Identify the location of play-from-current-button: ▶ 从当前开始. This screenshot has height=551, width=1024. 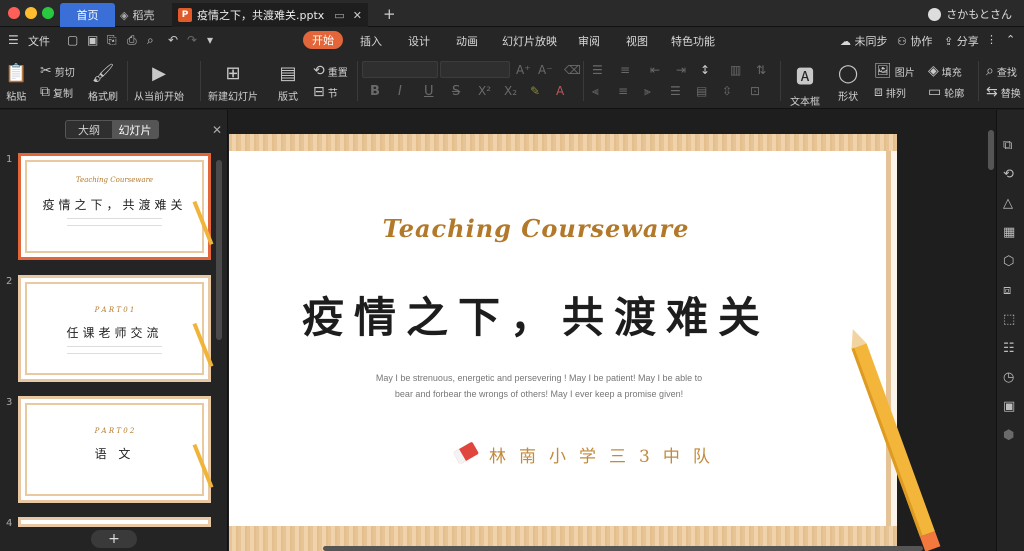
(159, 83).